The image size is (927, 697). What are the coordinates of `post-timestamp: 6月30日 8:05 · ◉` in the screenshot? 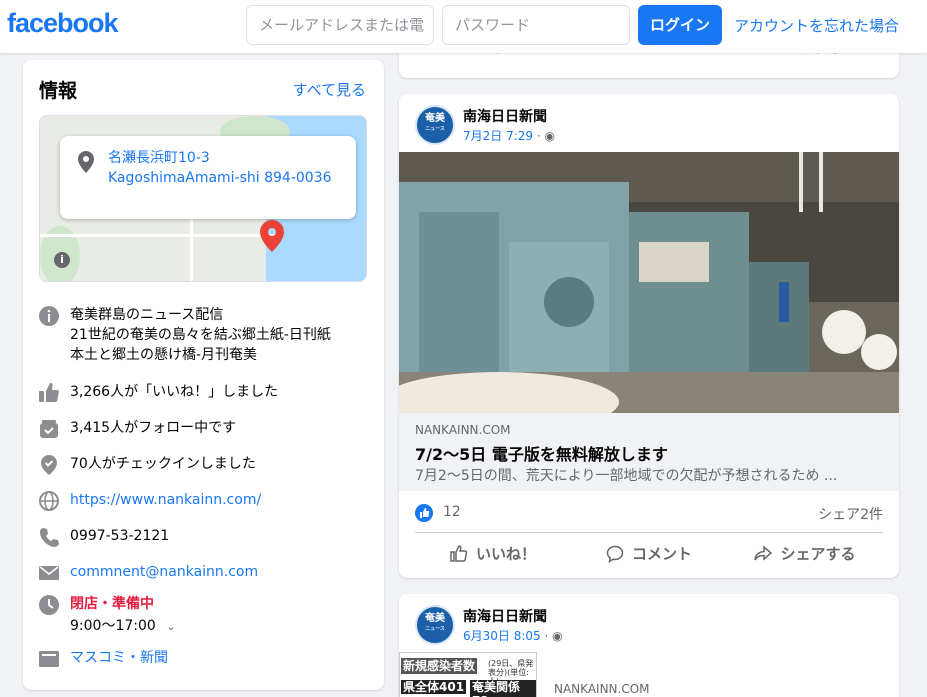 It's located at (513, 635).